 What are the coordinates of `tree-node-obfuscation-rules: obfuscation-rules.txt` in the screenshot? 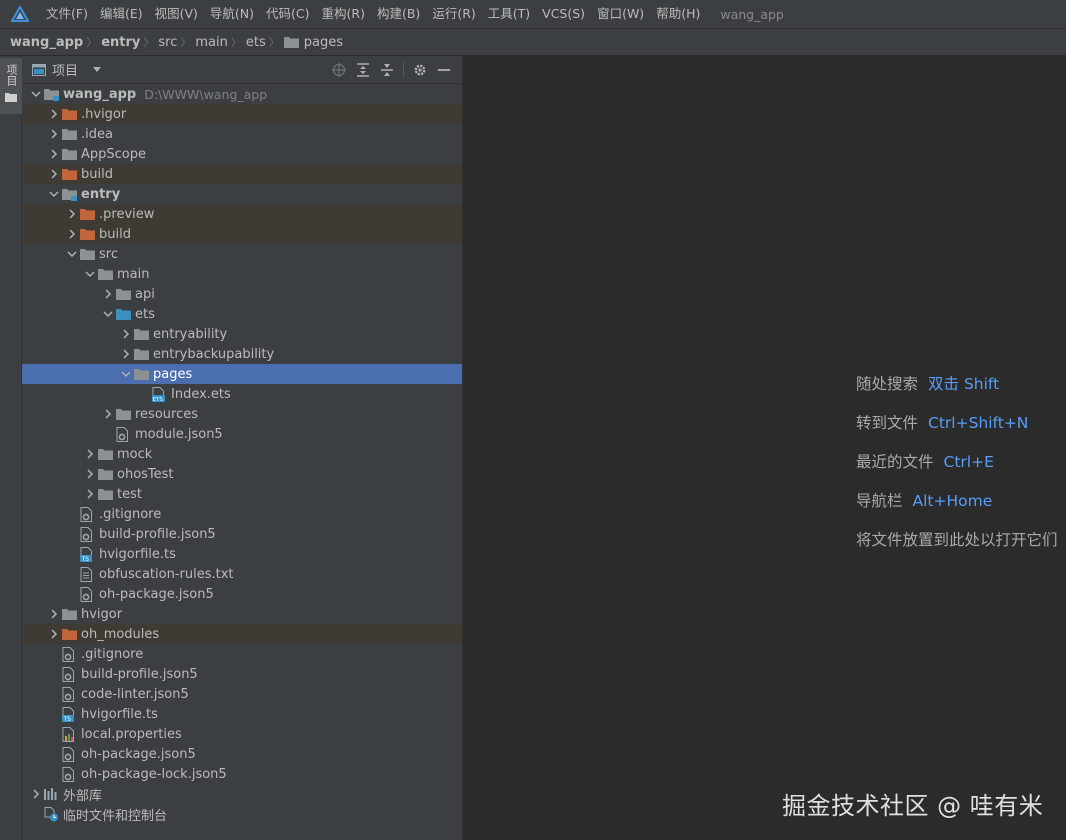 It's located at (242, 574).